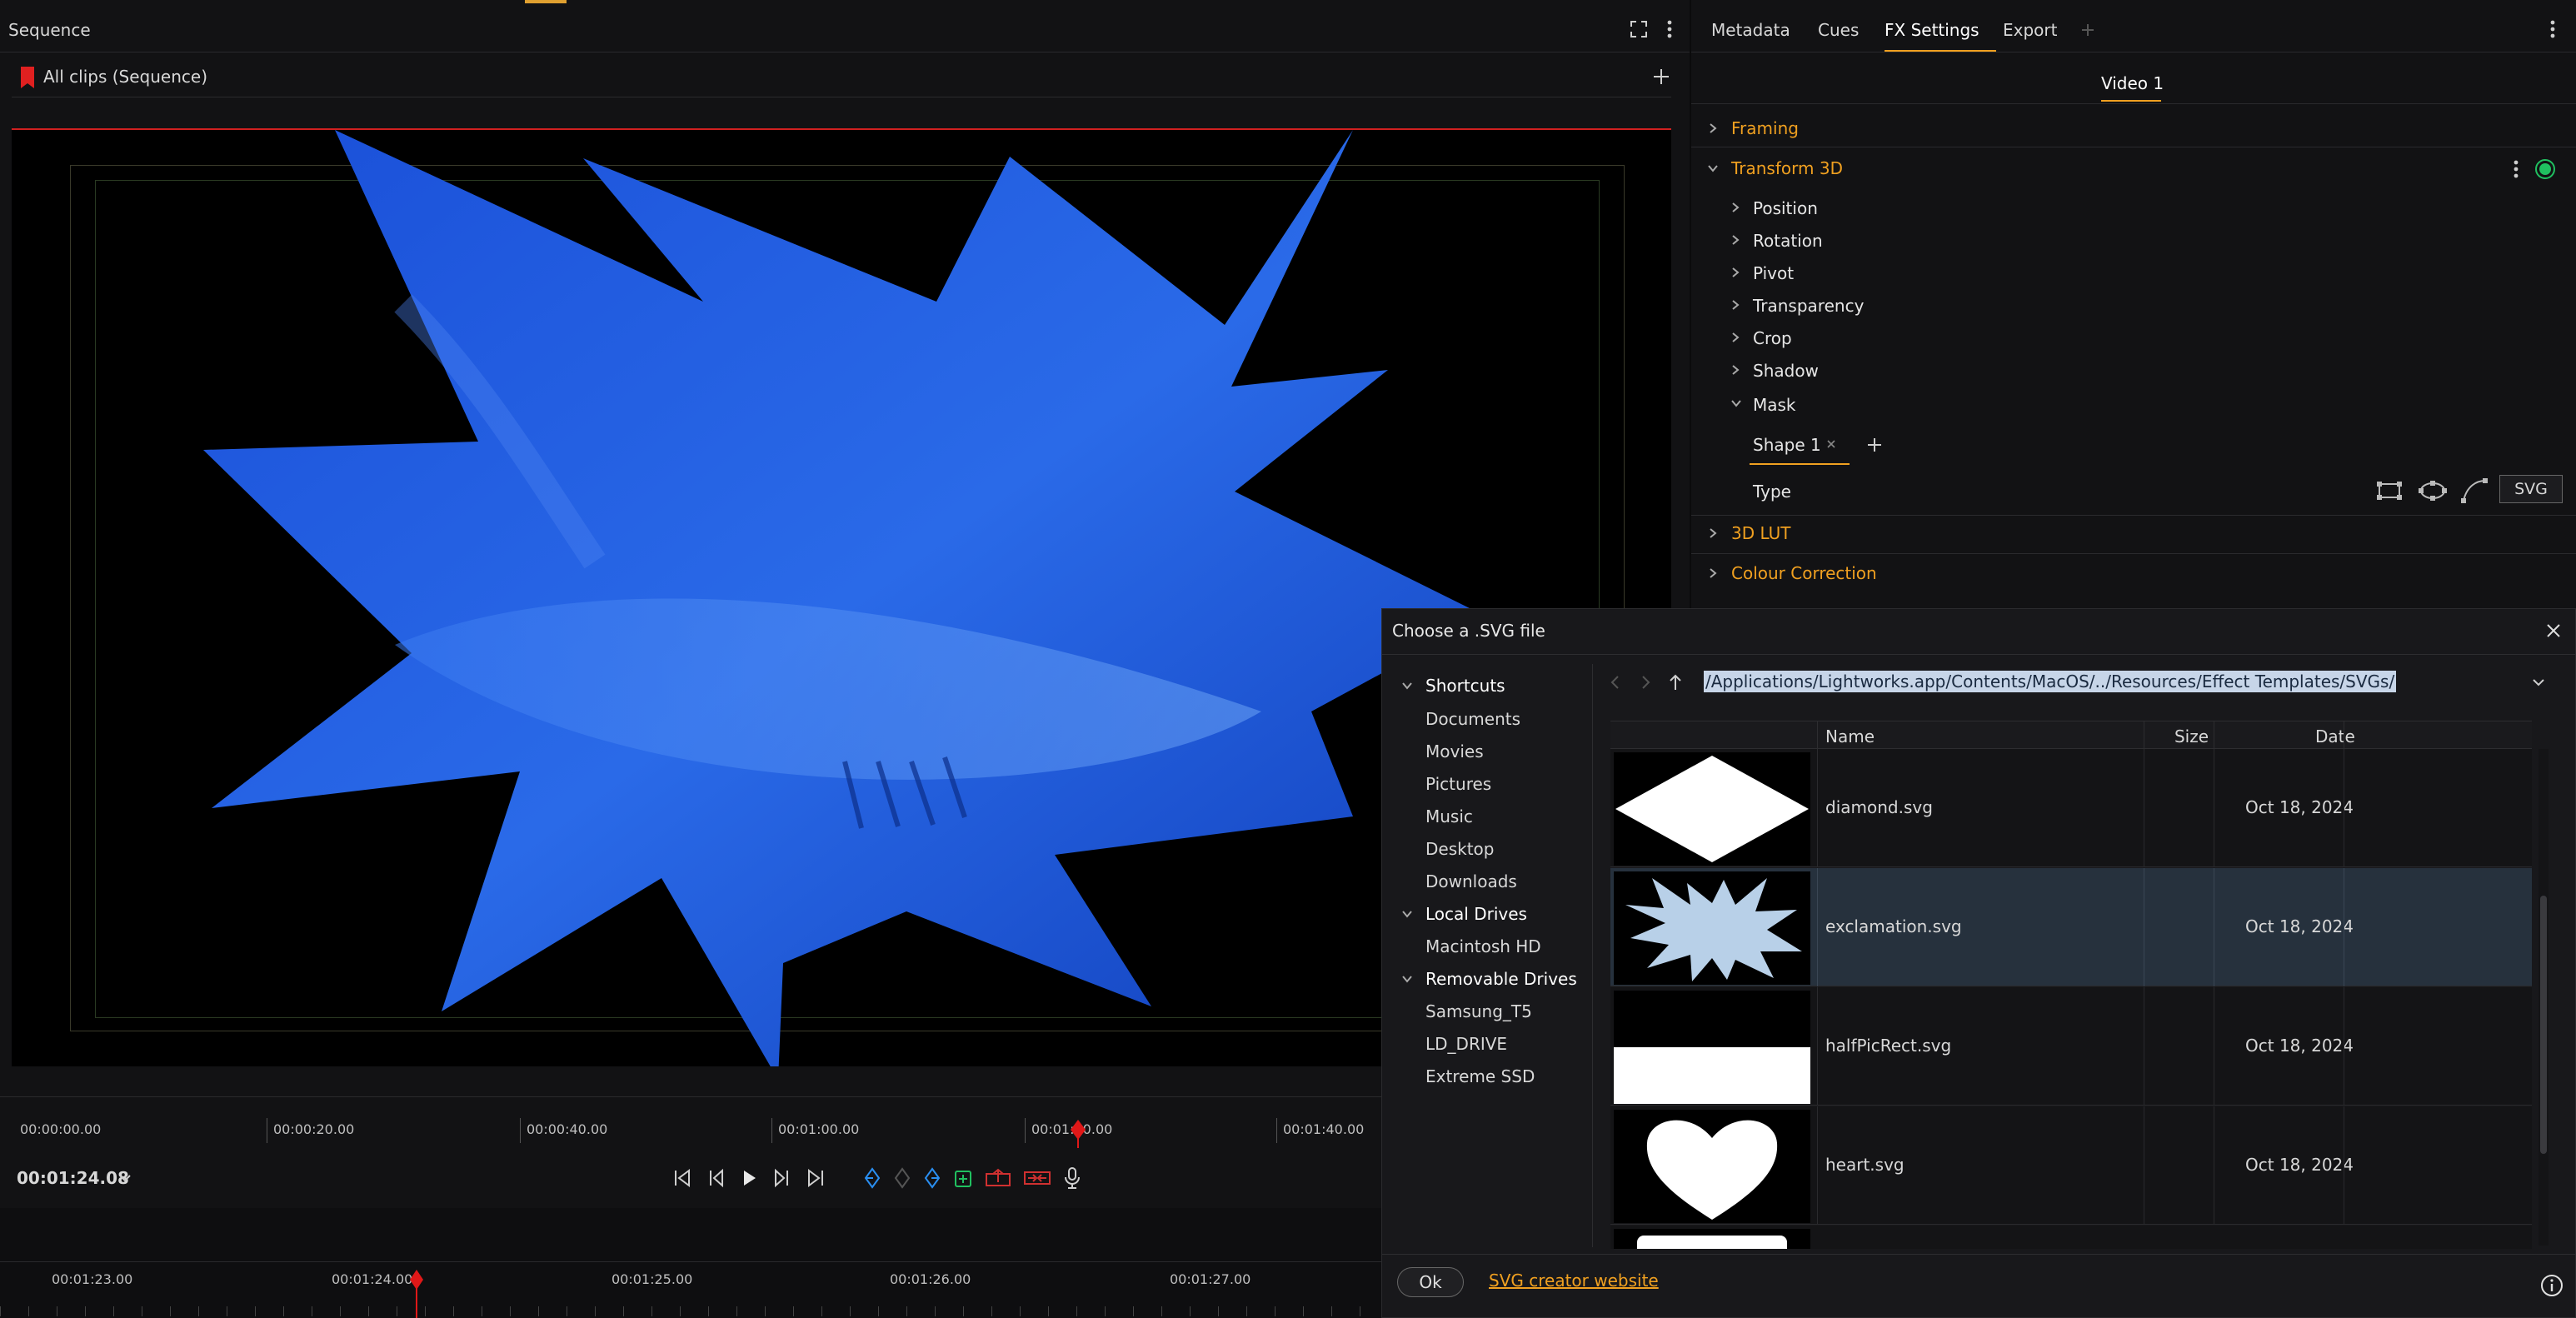 The width and height of the screenshot is (2576, 1318). I want to click on section-colour-correction: Colour Correction, so click(1804, 573).